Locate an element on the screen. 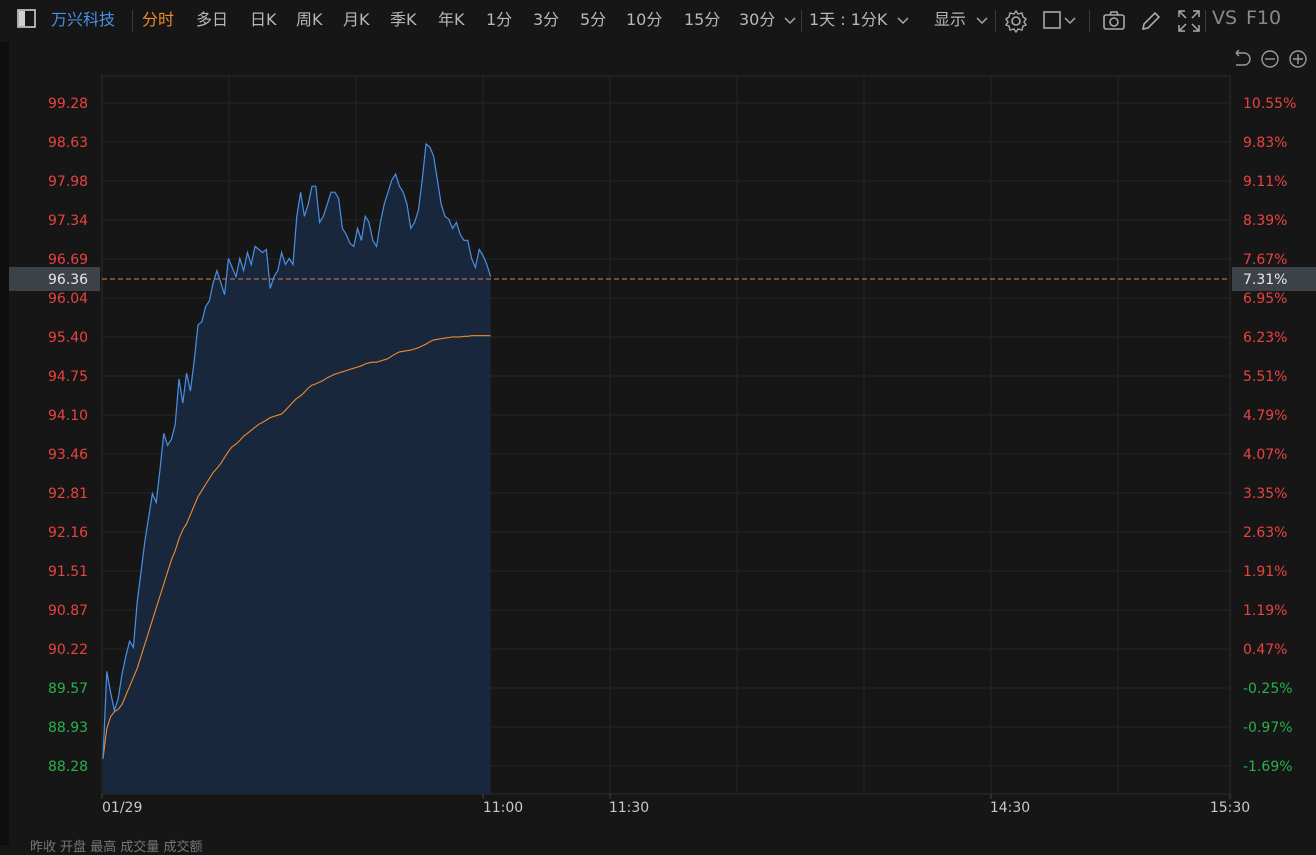  current-pct-label: 7.31% is located at coordinates (1265, 280).